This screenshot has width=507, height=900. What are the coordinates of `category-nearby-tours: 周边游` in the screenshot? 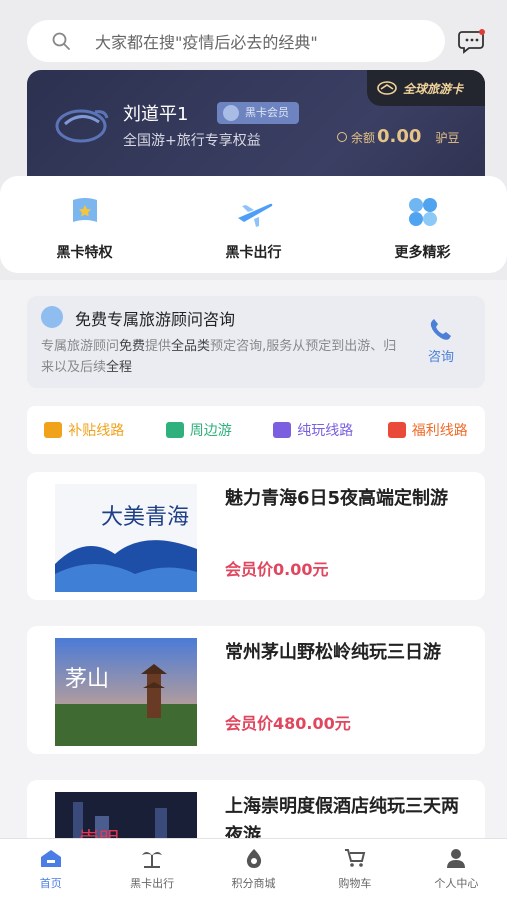 It's located at (199, 430).